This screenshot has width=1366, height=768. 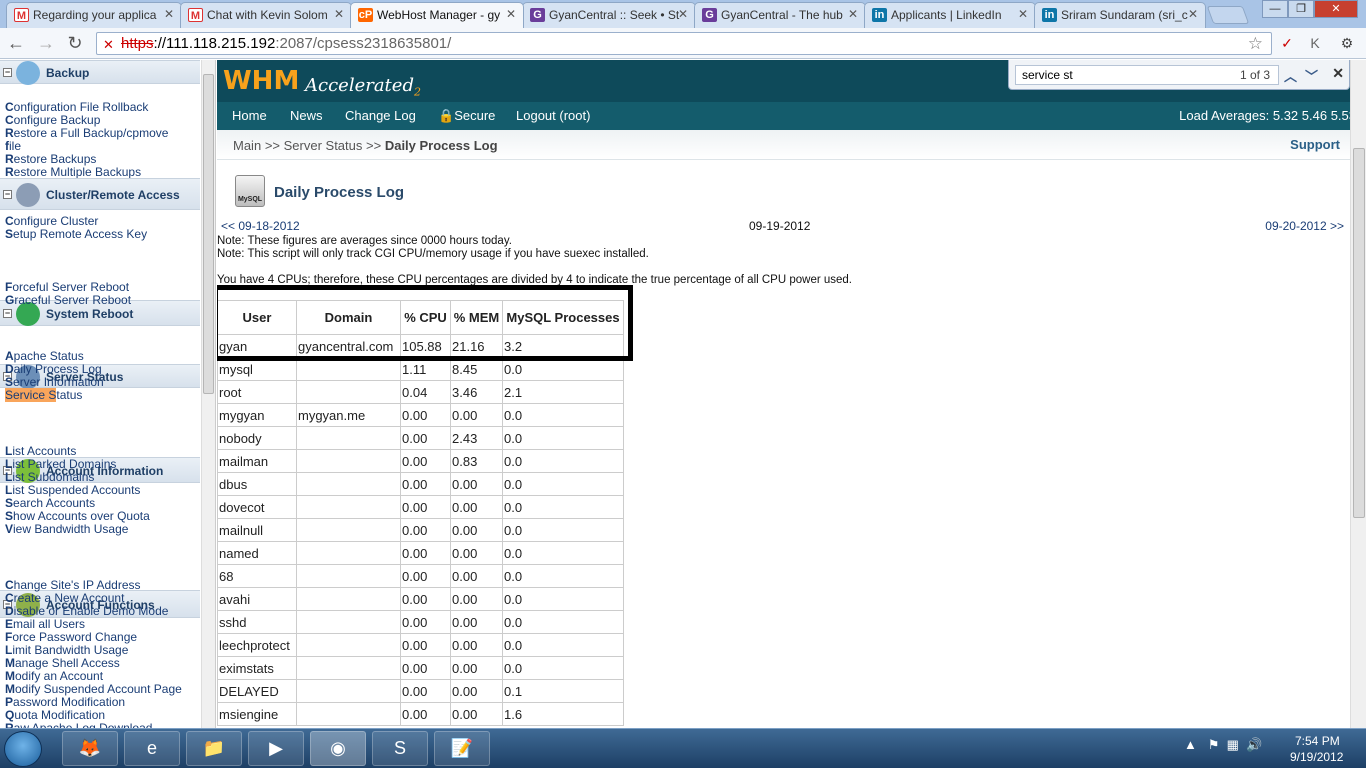 What do you see at coordinates (72, 490) in the screenshot?
I see `sidebar-item-list-suspended-accounts: List Suspended Accounts` at bounding box center [72, 490].